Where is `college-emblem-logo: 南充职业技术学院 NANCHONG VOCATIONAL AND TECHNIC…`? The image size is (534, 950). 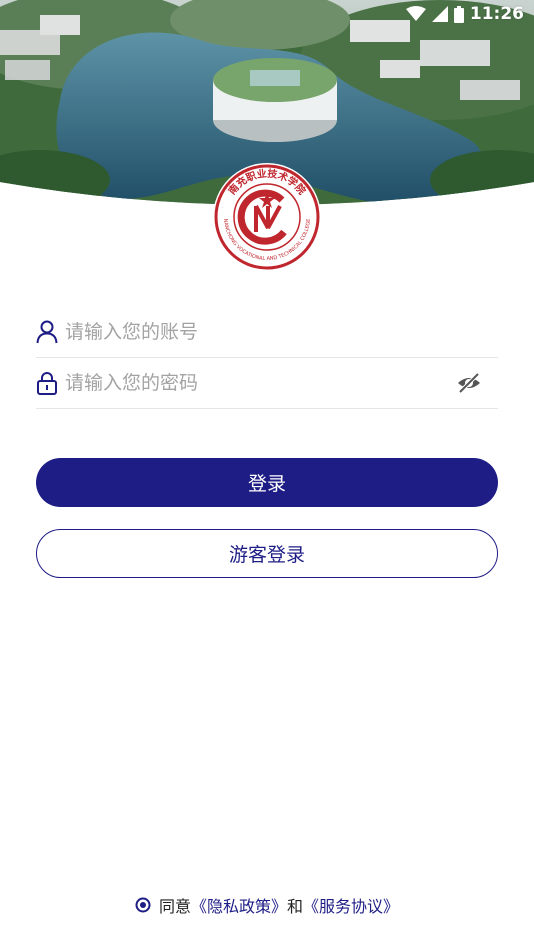 college-emblem-logo: 南充职业技术学院 NANCHONG VOCATIONAL AND TECHNIC… is located at coordinates (267, 217).